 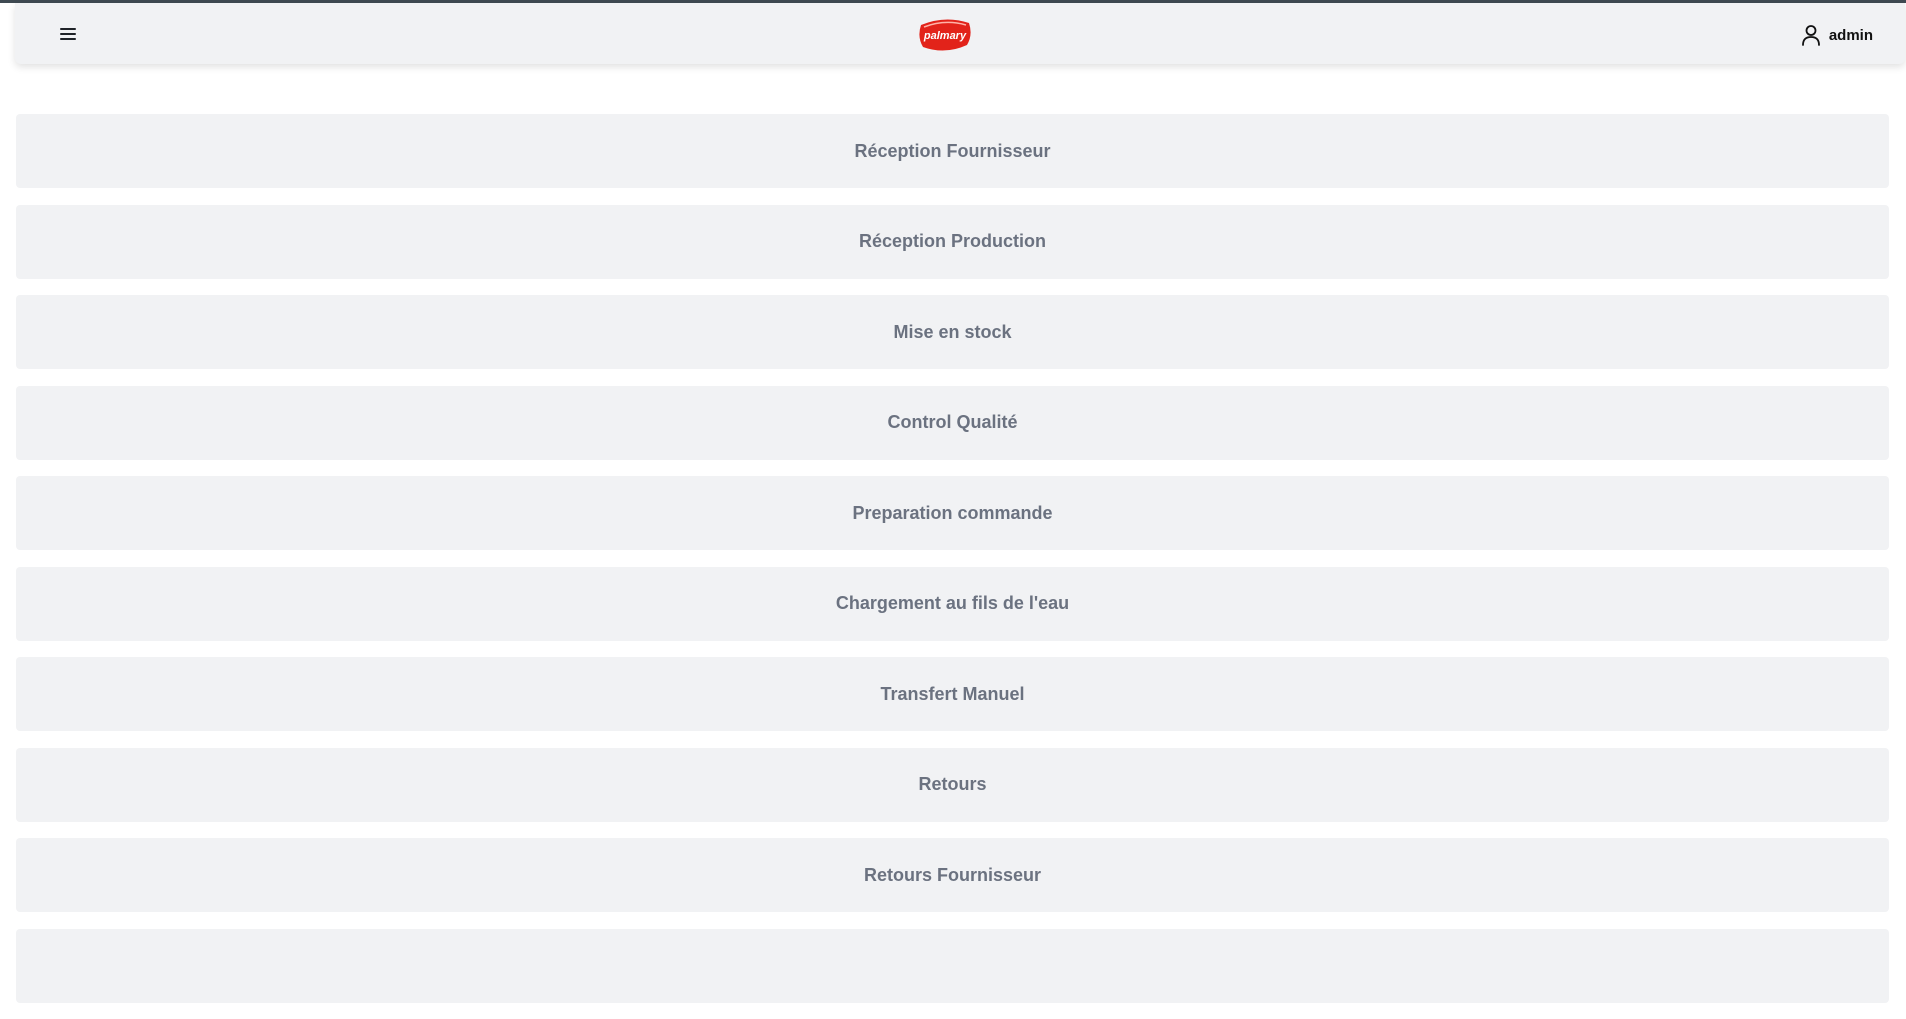 I want to click on menu-item-preparation-commande: Preparation commande, so click(x=952, y=513).